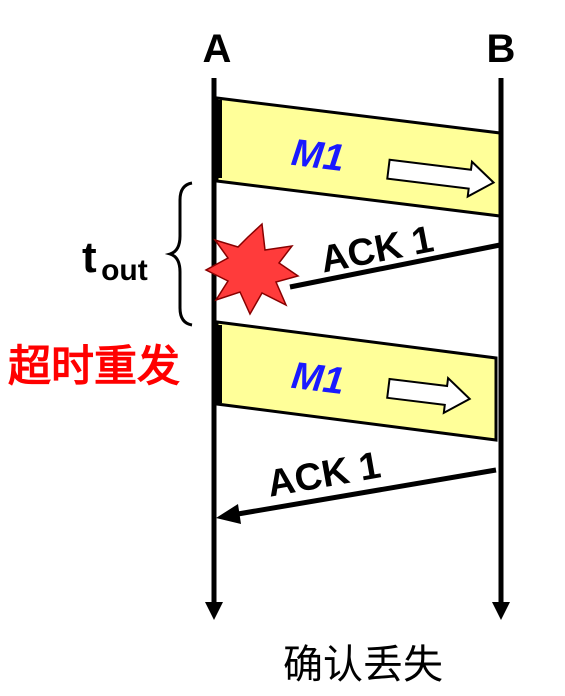  What do you see at coordinates (501, 49) in the screenshot?
I see `participant-b-label: B` at bounding box center [501, 49].